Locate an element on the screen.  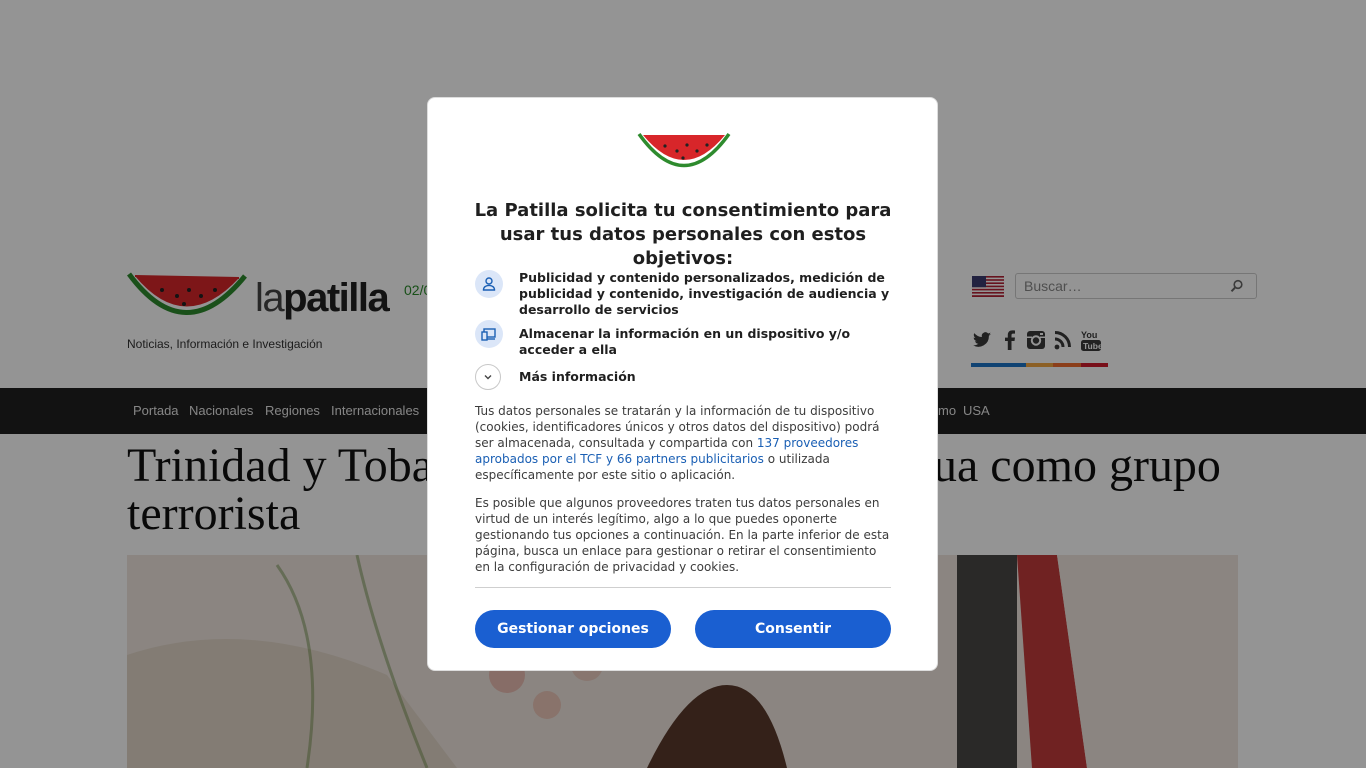
person-icon is located at coordinates (489, 284).